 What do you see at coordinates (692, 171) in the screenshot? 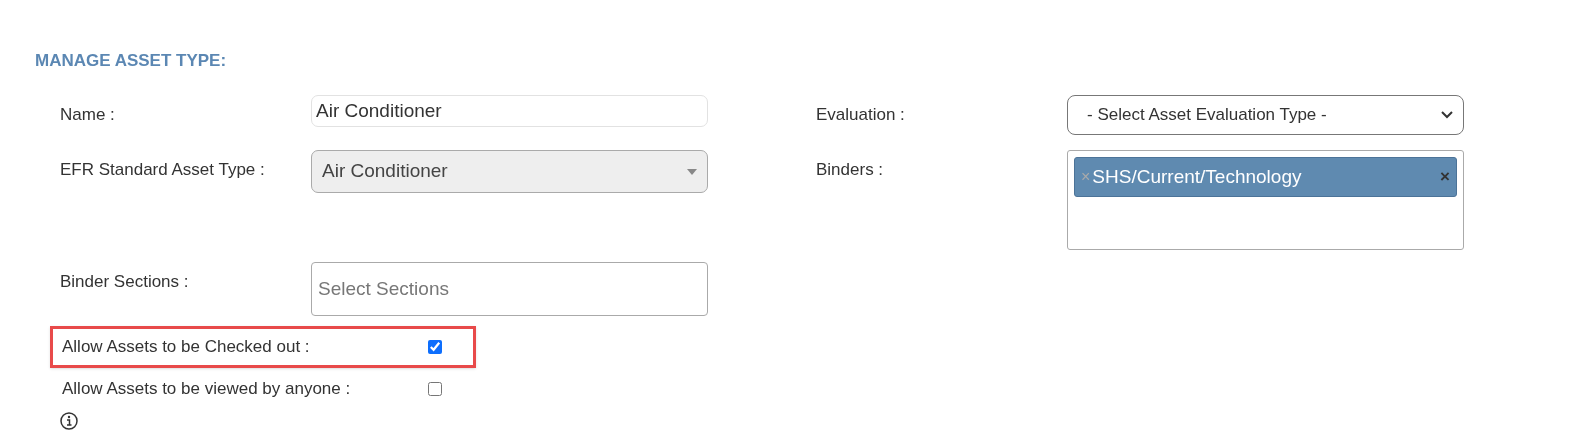
I see `dropdown-caret-icon` at bounding box center [692, 171].